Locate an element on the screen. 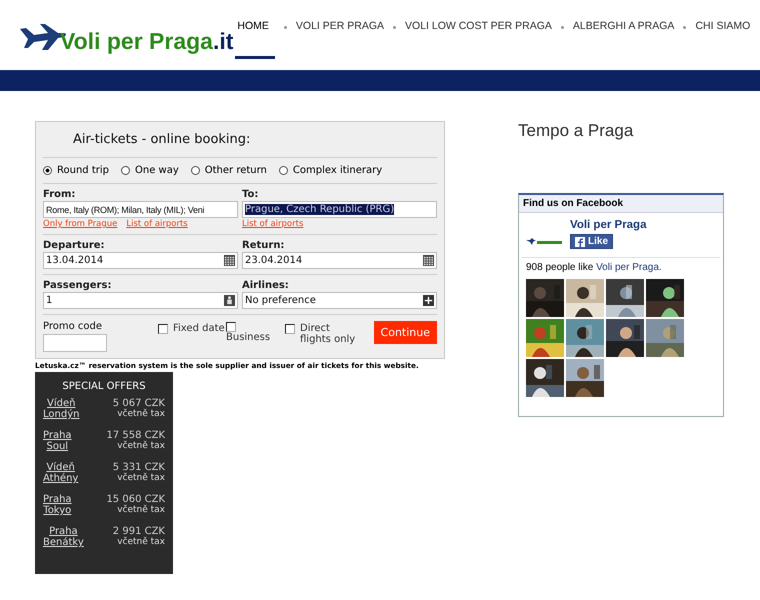 This screenshot has width=760, height=600. panel-title: Air-tickets - online booking: is located at coordinates (240, 140).